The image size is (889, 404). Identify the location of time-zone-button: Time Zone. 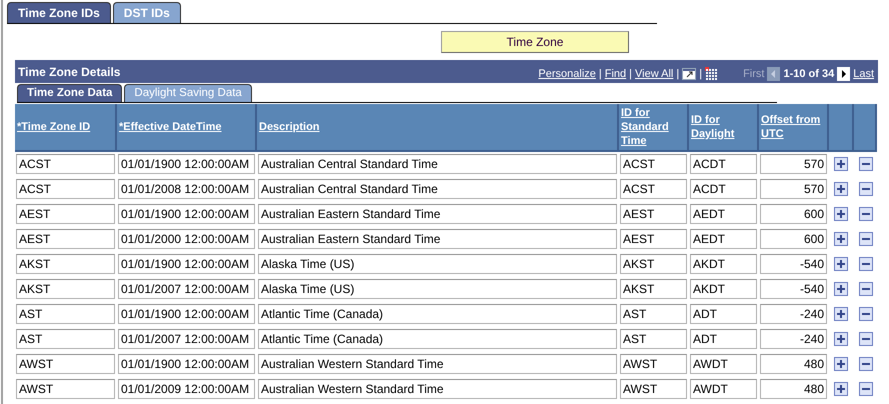
(535, 42).